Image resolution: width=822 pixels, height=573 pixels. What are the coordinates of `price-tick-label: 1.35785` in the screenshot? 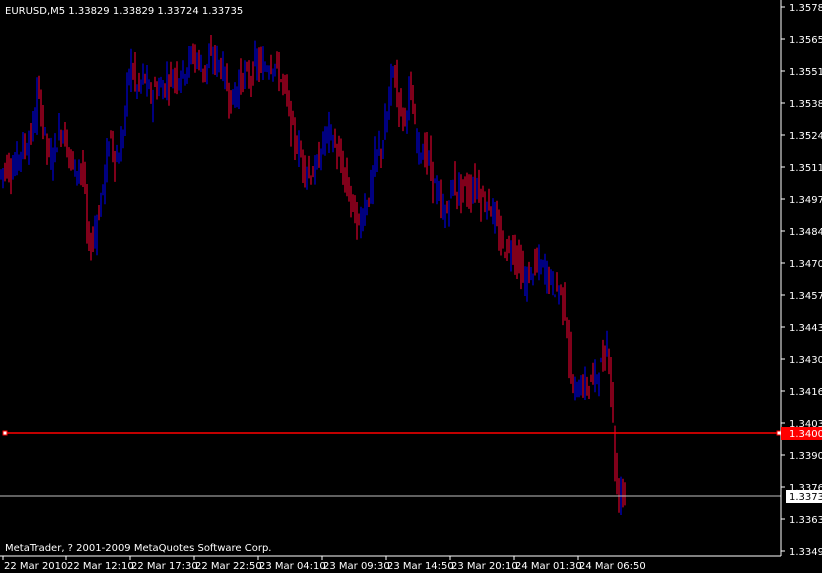 It's located at (805, 8).